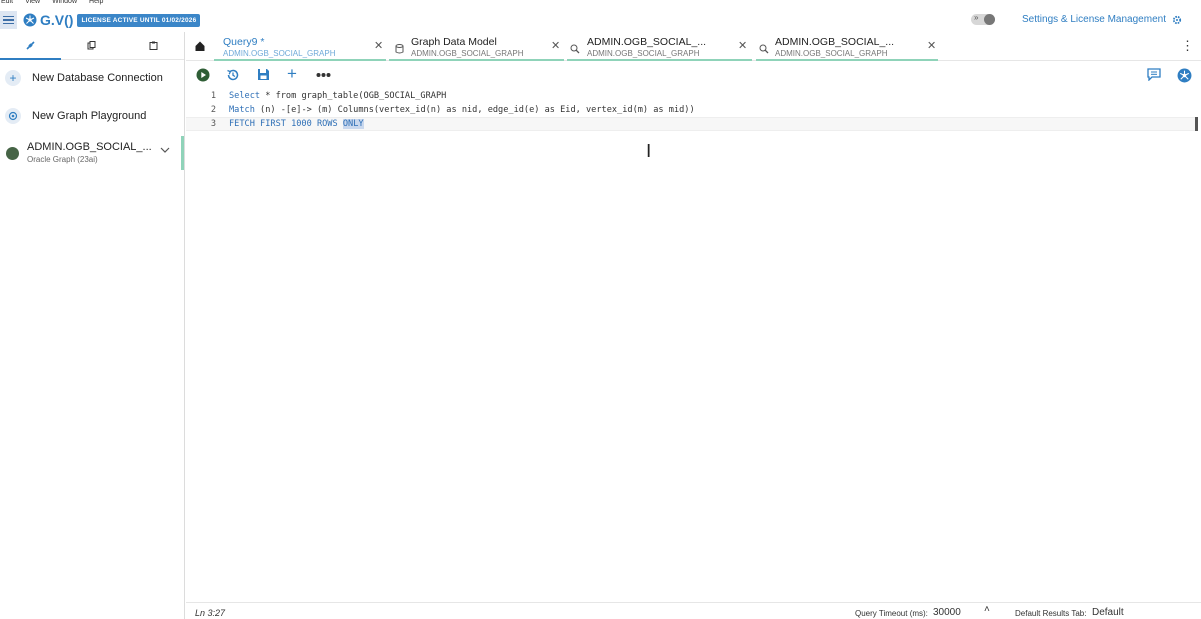 This screenshot has width=1201, height=619. I want to click on run-query-button, so click(203, 75).